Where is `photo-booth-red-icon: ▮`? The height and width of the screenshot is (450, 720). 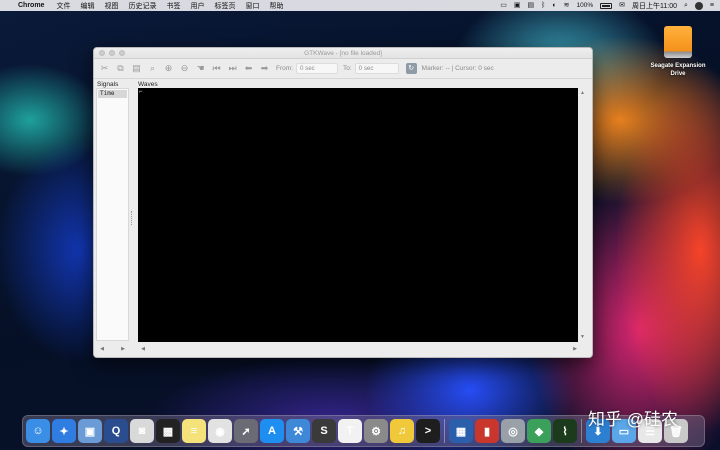 photo-booth-red-icon: ▮ is located at coordinates (487, 431).